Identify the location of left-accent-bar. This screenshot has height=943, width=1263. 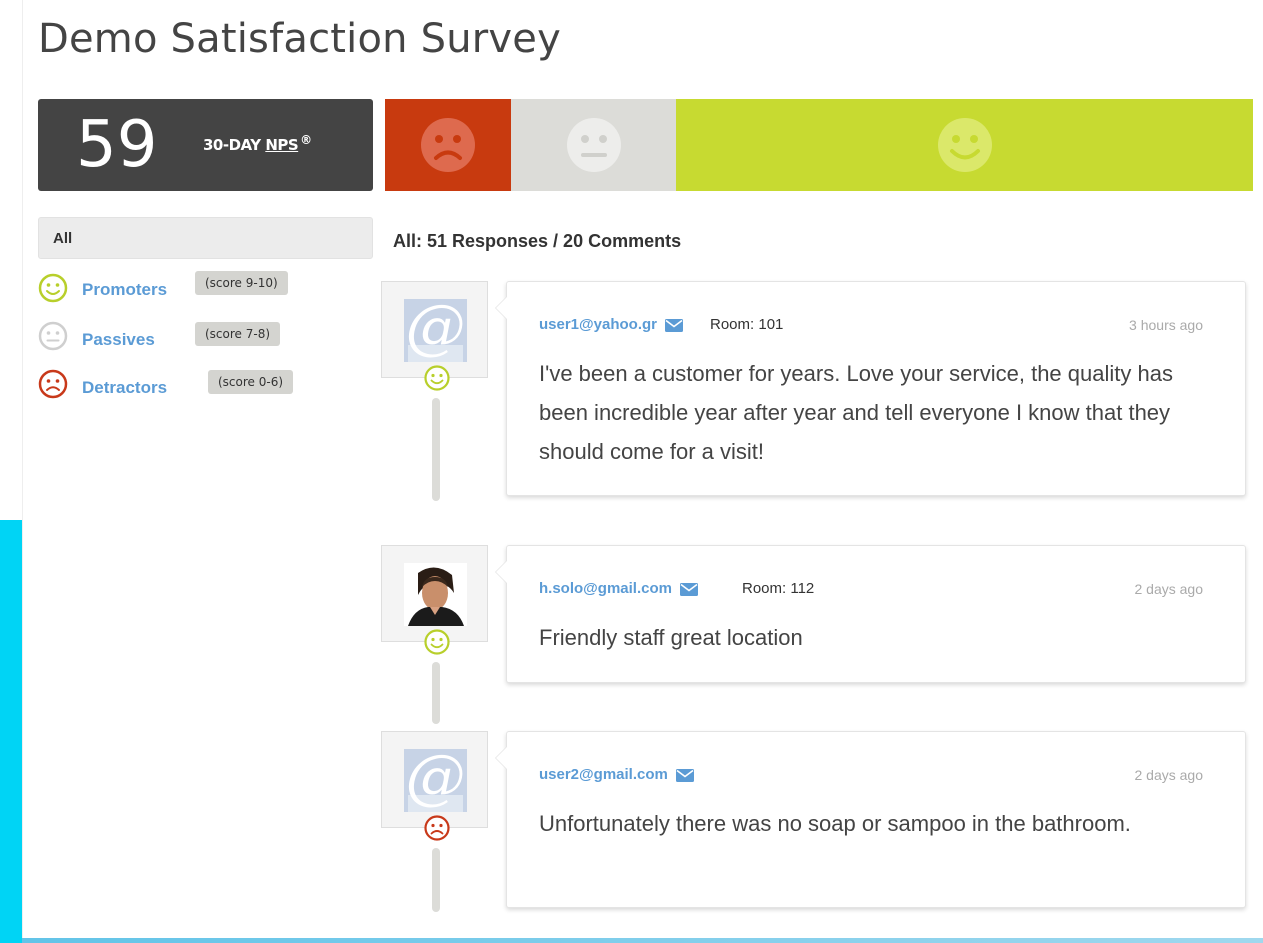
(11, 731).